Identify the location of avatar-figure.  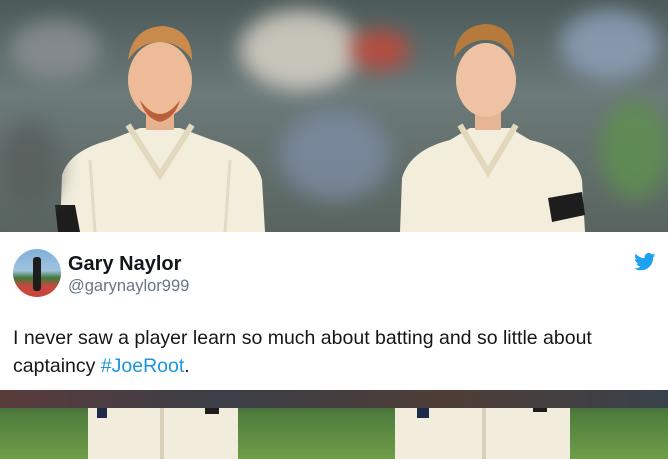
(37, 274).